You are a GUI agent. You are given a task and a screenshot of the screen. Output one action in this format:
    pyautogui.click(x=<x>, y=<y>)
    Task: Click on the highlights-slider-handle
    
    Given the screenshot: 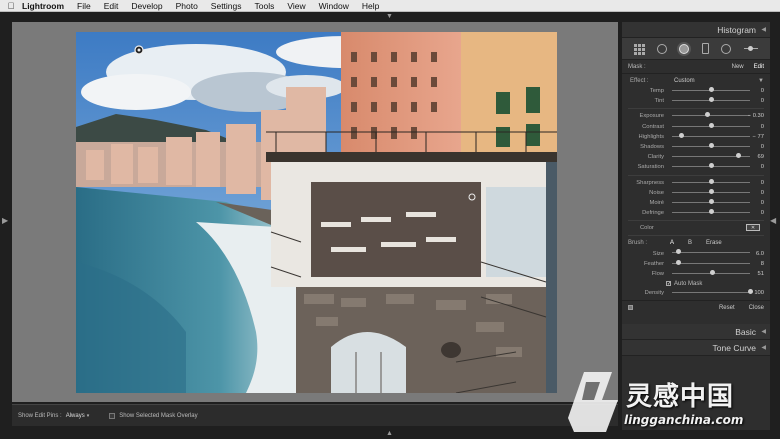 What is the action you would take?
    pyautogui.click(x=682, y=135)
    